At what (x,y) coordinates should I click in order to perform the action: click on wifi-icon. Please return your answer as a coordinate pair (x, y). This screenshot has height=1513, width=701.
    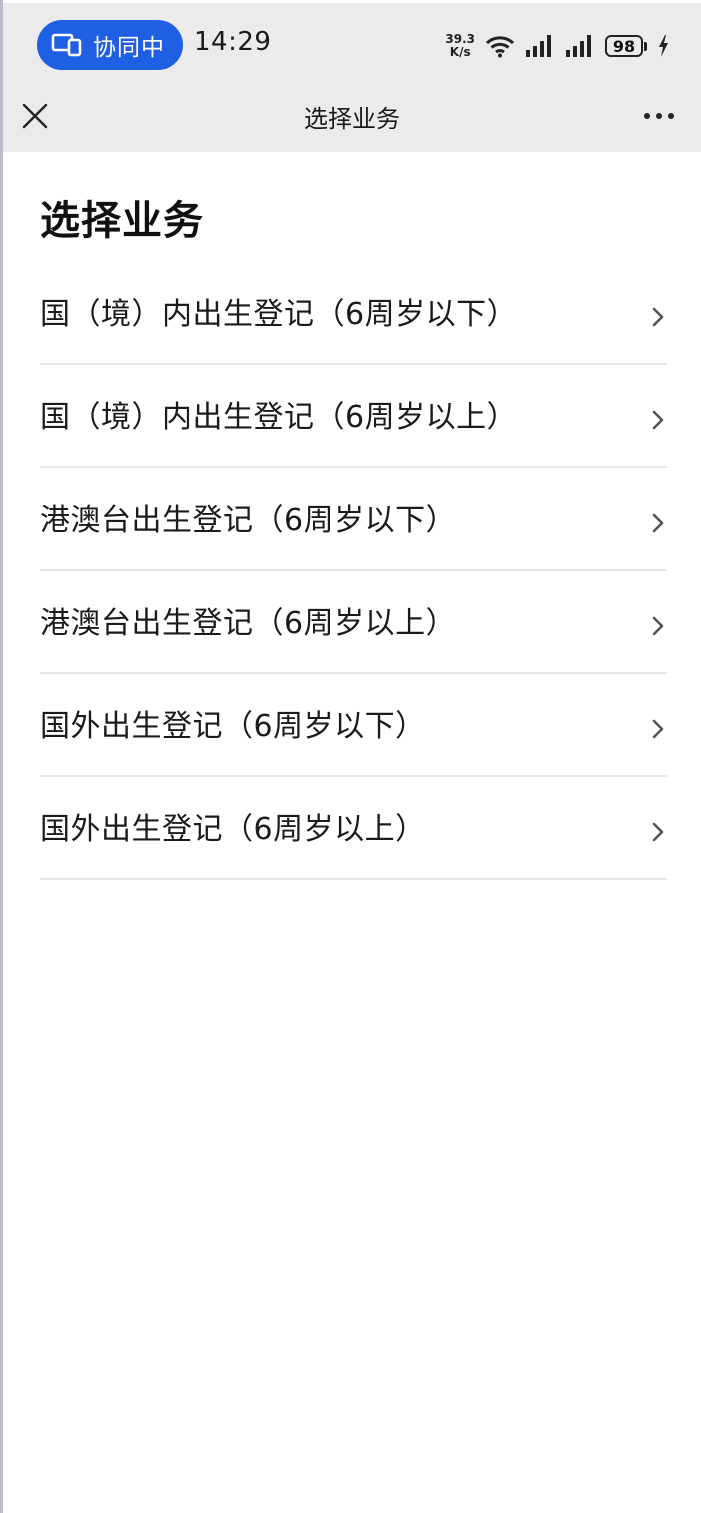
    Looking at the image, I should click on (500, 47).